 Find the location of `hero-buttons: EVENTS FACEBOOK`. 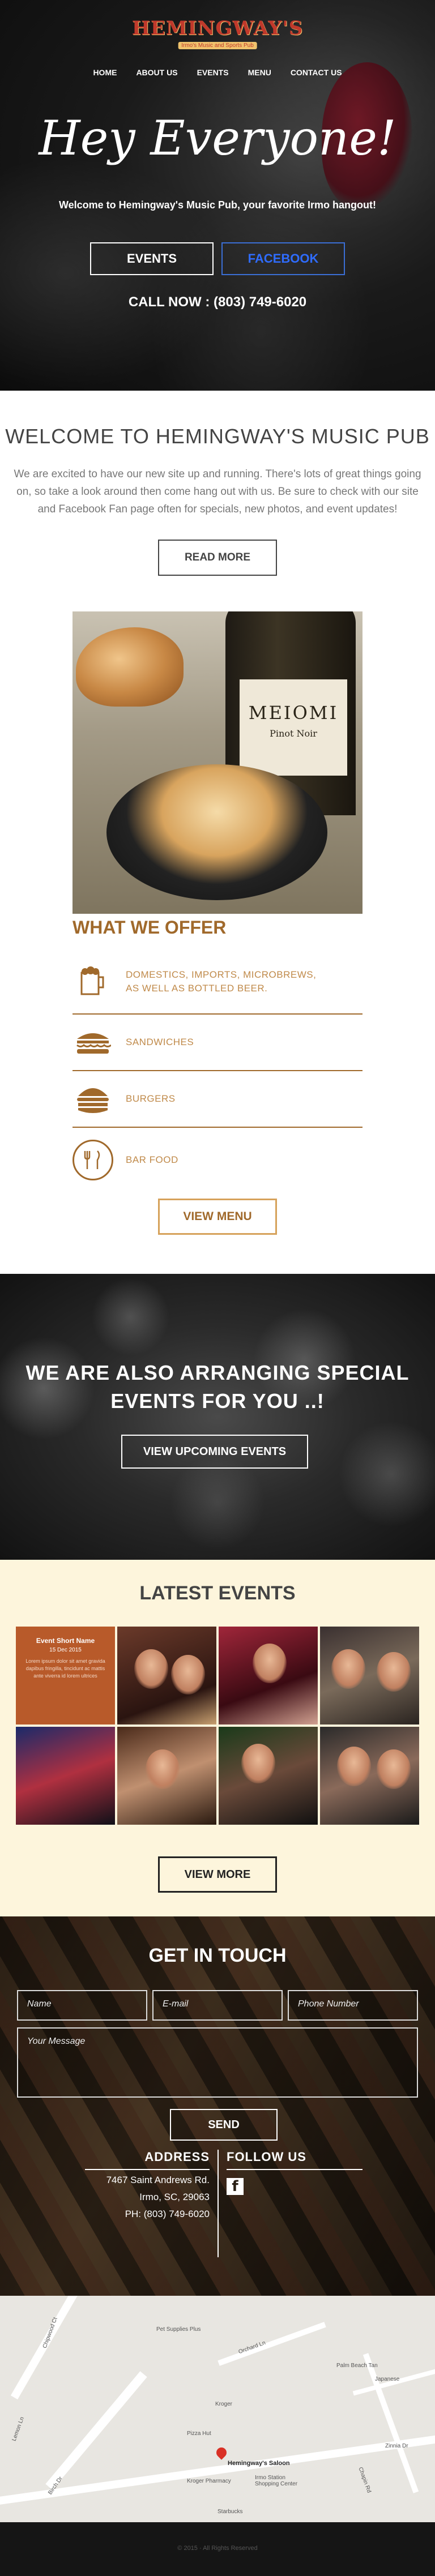

hero-buttons: EVENTS FACEBOOK is located at coordinates (217, 258).